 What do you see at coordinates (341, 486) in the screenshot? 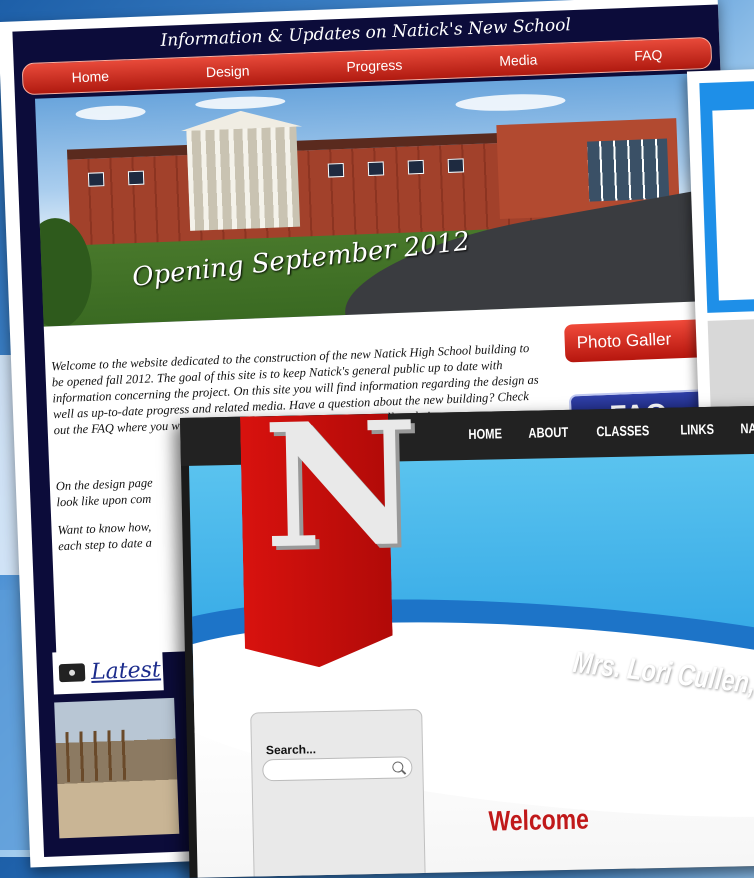
I see `logo-letter: N` at bounding box center [341, 486].